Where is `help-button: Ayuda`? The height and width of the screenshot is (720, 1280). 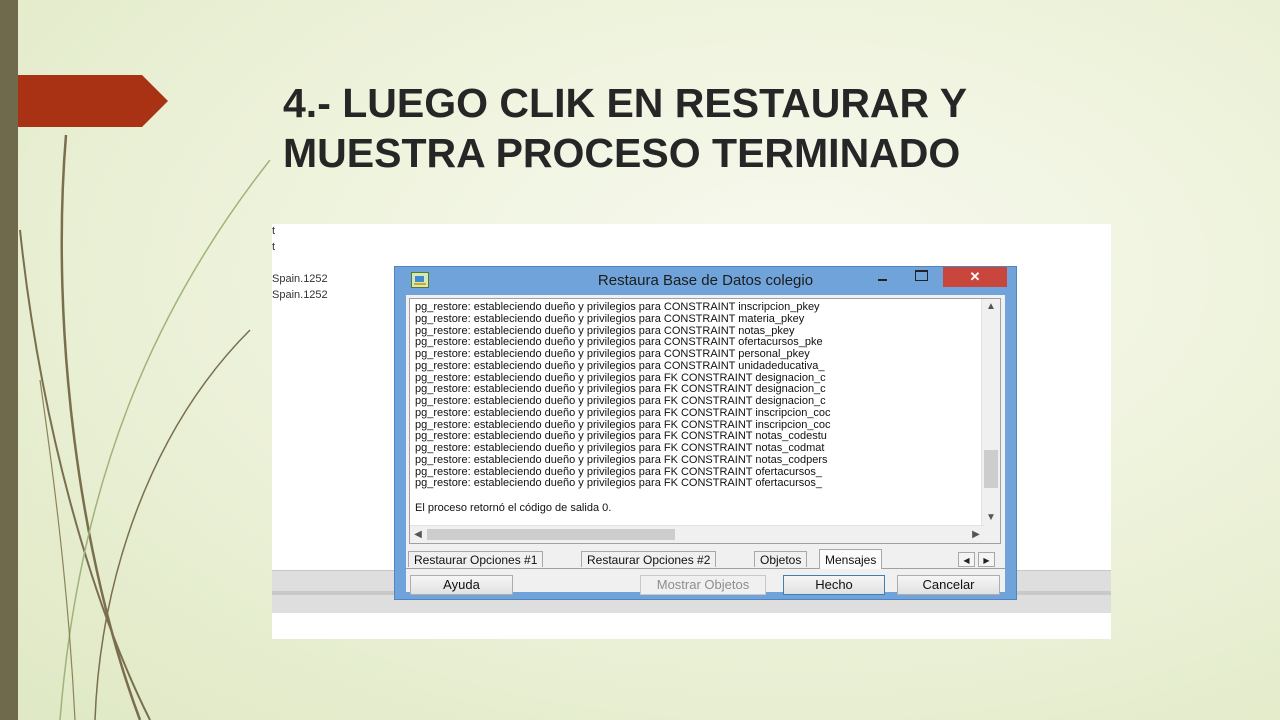 help-button: Ayuda is located at coordinates (461, 585).